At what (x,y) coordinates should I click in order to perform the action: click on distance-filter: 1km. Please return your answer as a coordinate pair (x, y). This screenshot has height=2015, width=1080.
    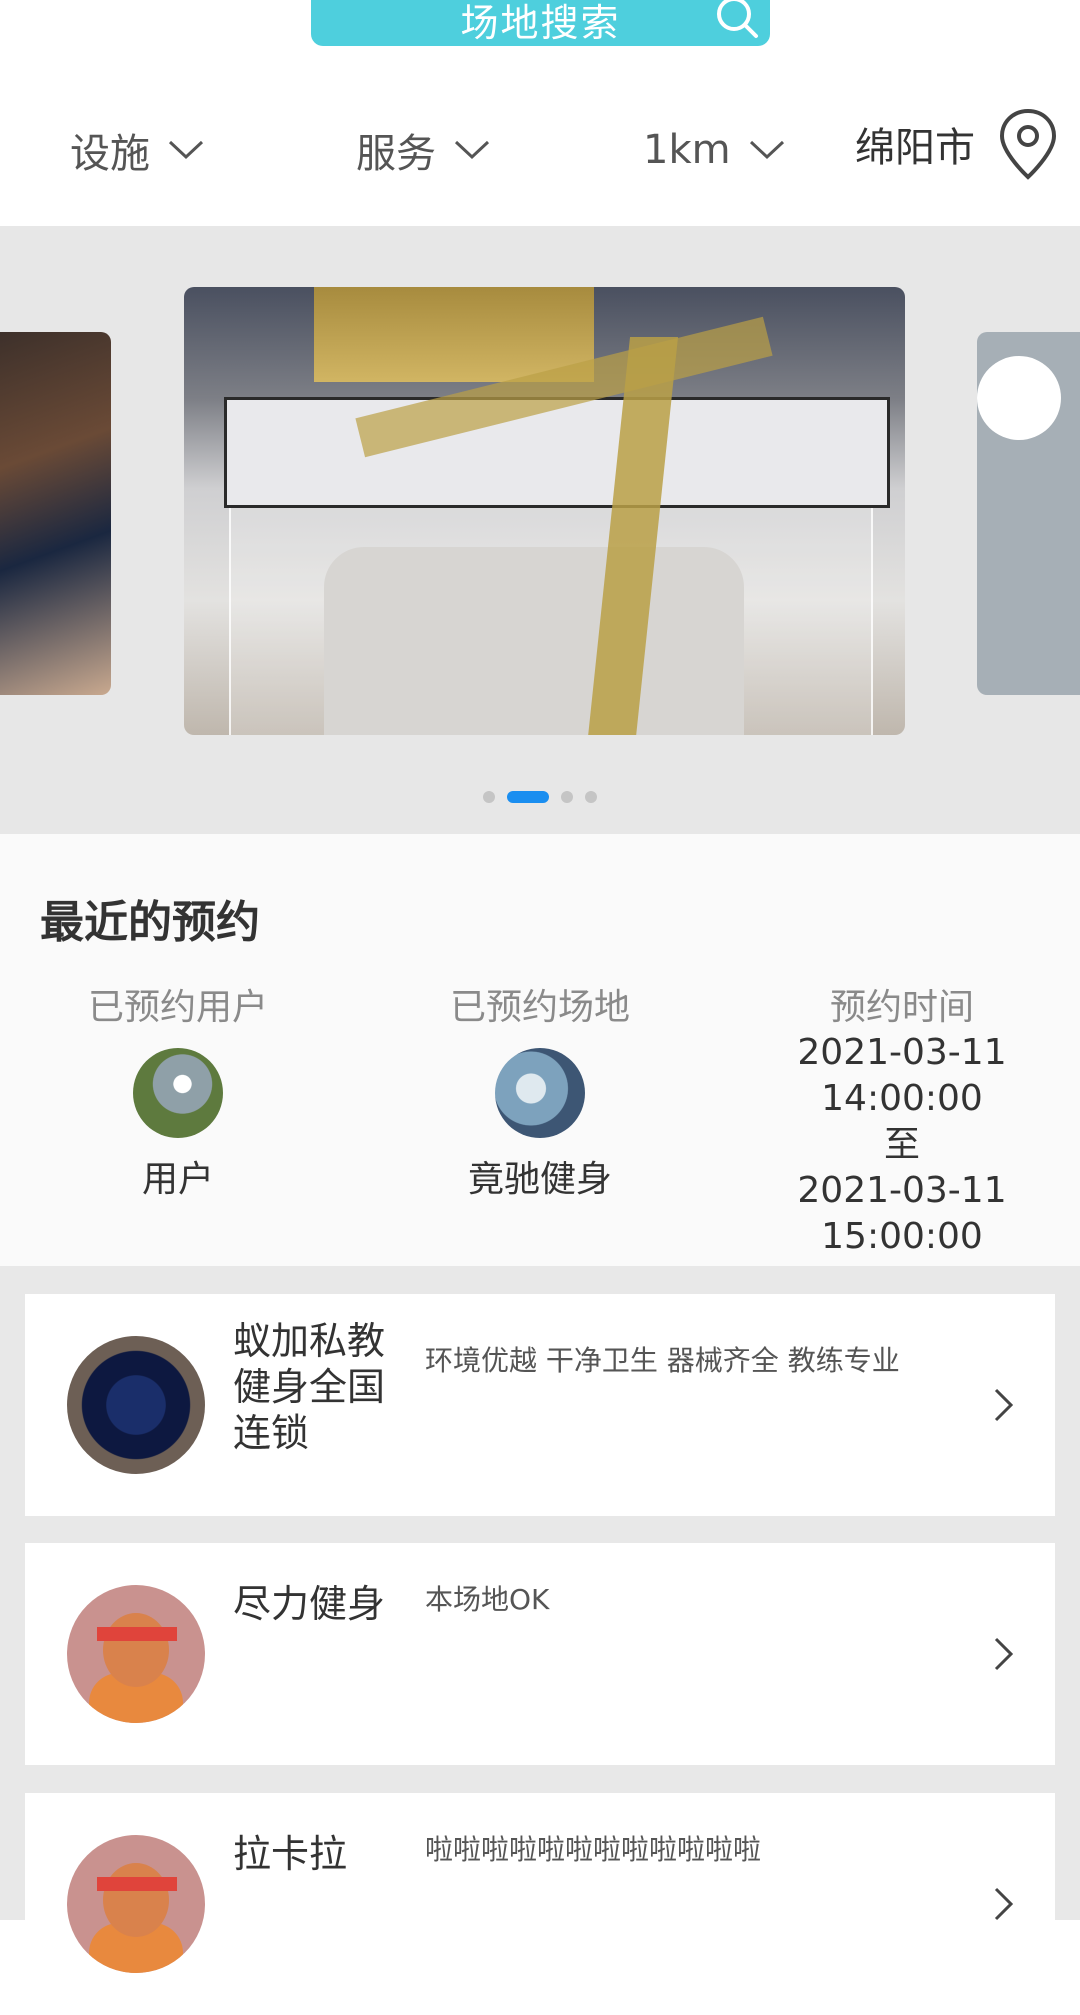
    Looking at the image, I should click on (715, 150).